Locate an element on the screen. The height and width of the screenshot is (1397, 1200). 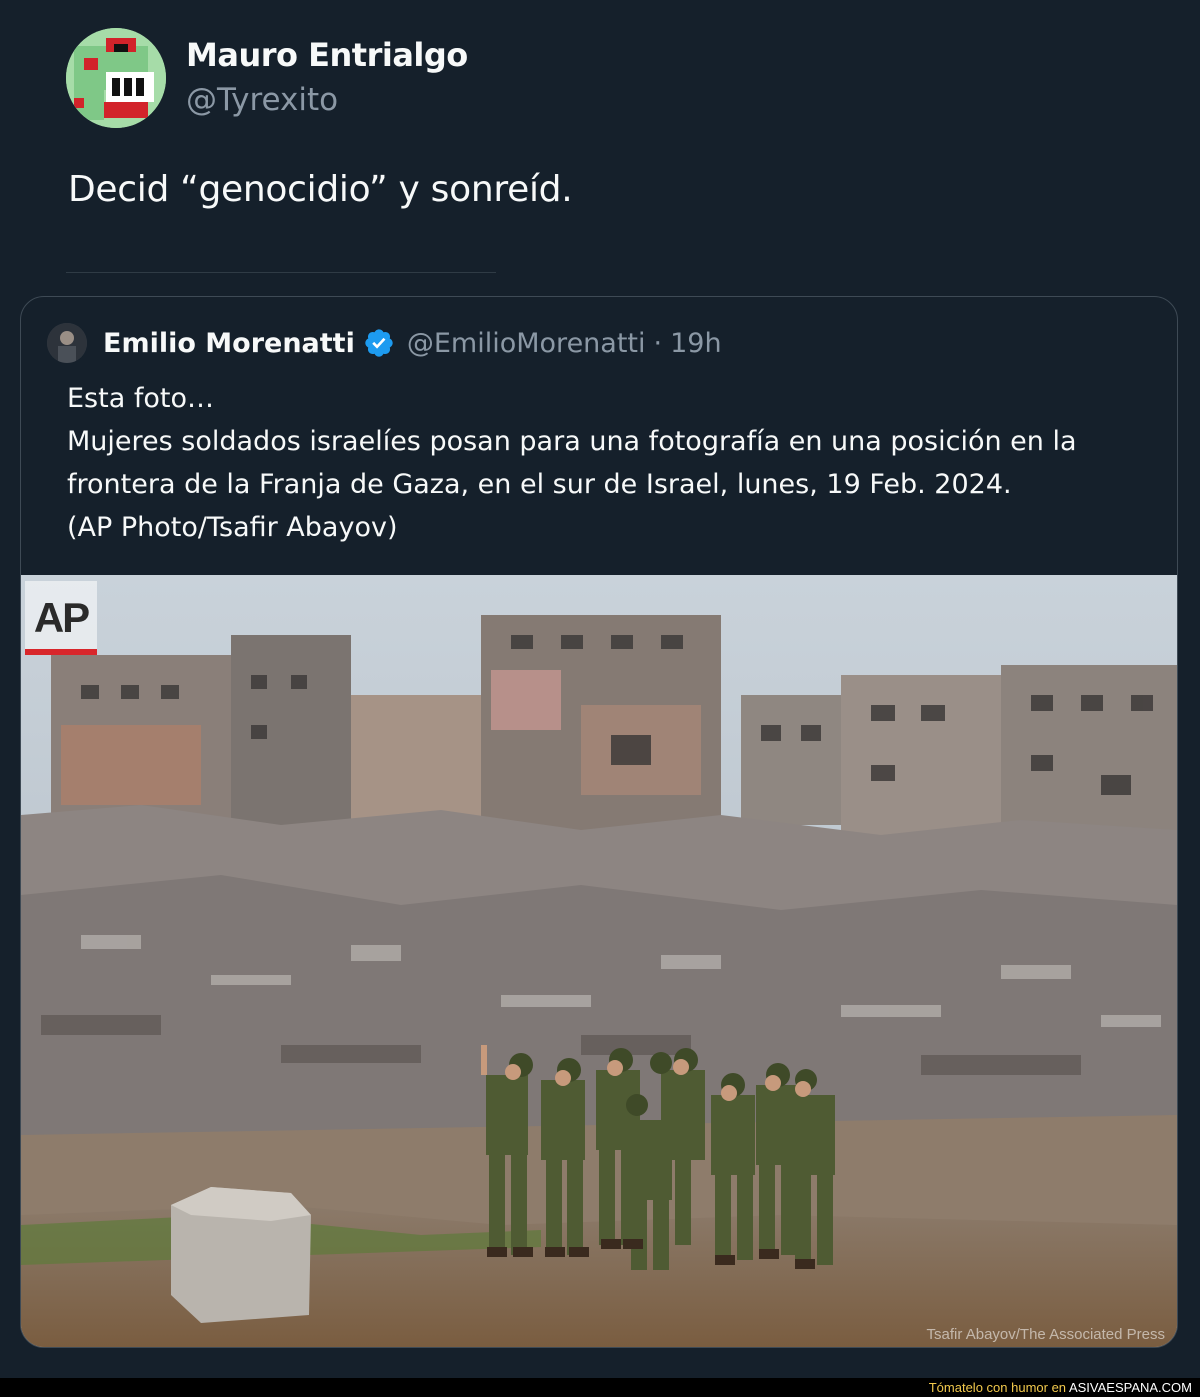
quoted-tweet-header: Emilio Morenatti @EmilioMorenatti · 19h is located at coordinates (384, 343).